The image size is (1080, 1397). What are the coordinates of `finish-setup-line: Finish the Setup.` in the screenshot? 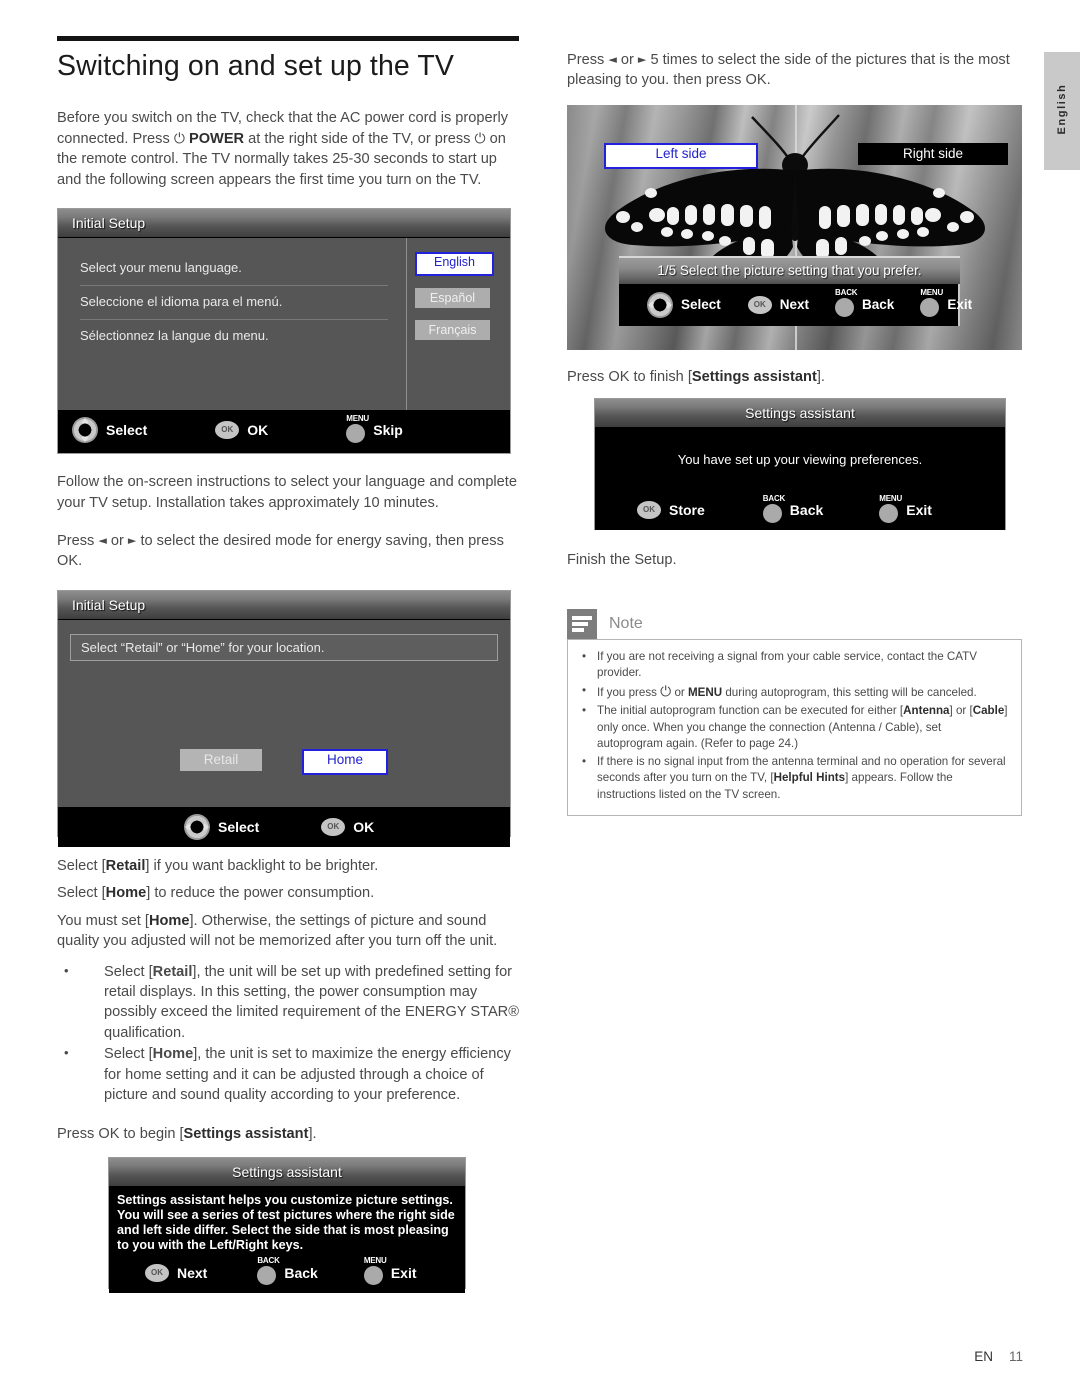 It's located at (622, 560).